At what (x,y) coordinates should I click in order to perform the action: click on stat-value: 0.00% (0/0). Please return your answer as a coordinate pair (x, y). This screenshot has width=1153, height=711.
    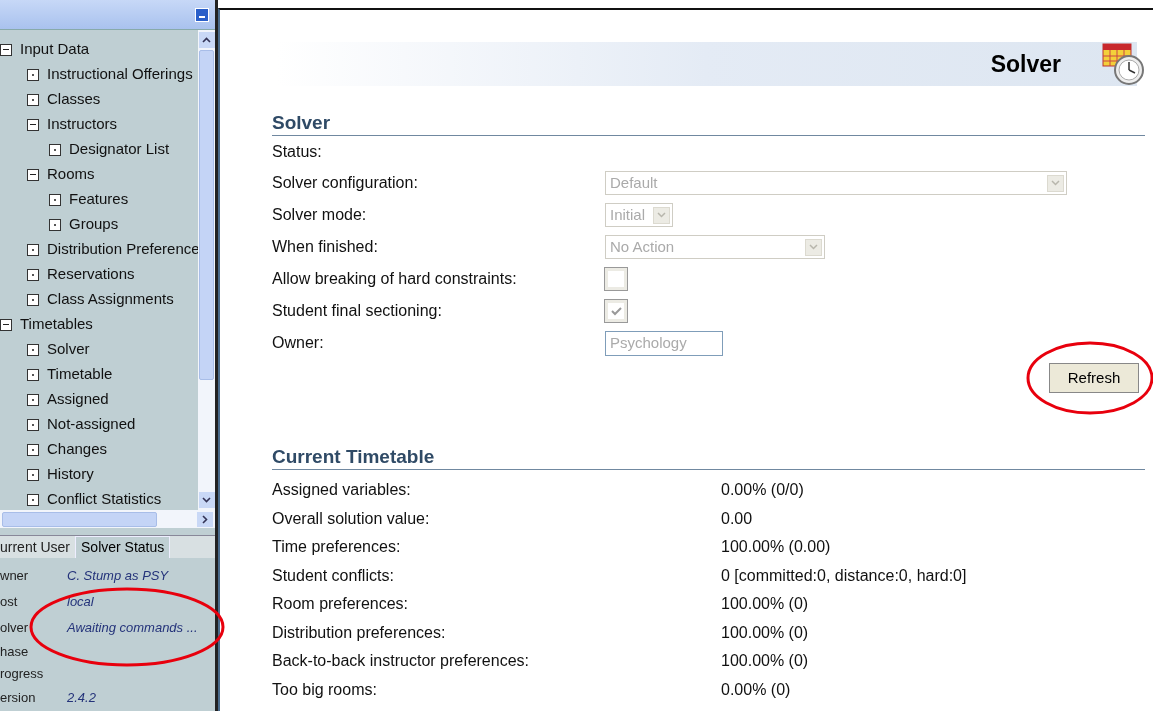
    Looking at the image, I should click on (762, 490).